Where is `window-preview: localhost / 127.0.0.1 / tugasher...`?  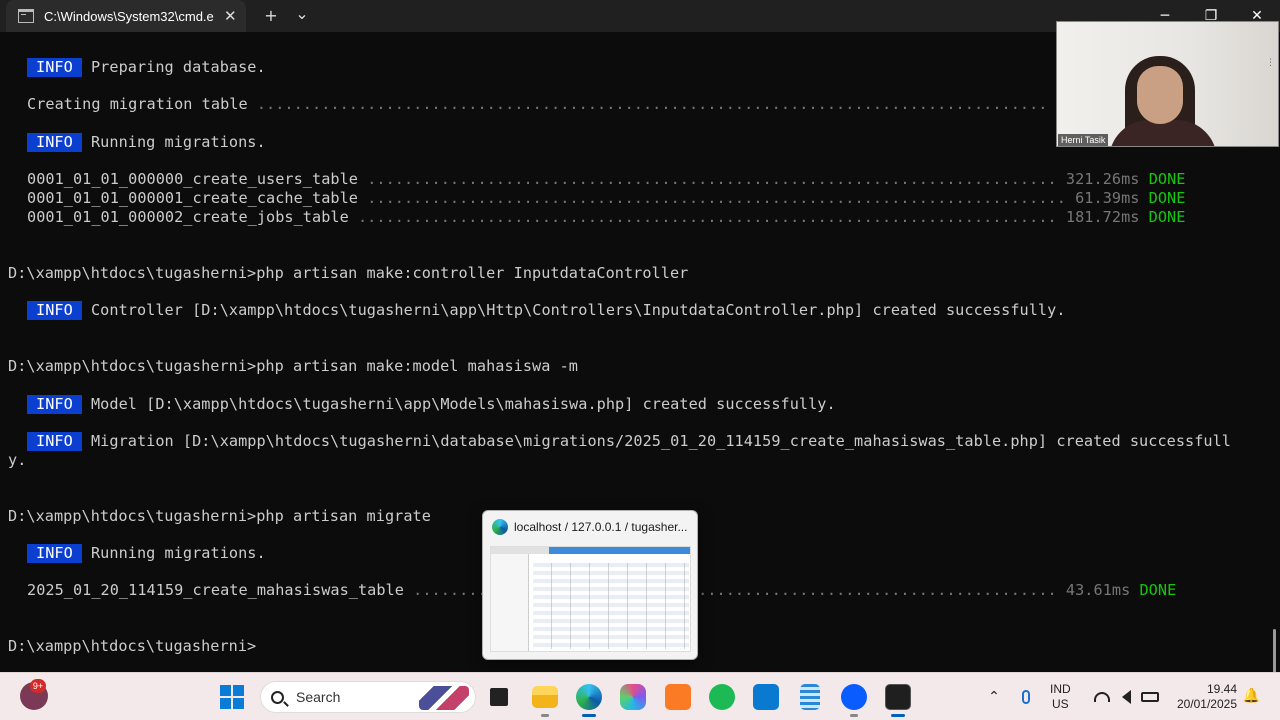
window-preview: localhost / 127.0.0.1 / tugasher... is located at coordinates (590, 585).